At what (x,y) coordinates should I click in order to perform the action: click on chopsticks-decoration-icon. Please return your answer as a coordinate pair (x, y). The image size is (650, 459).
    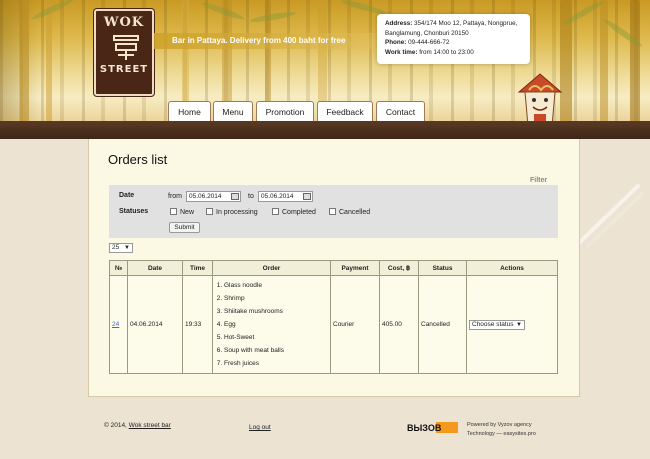
    Looking at the image, I should click on (611, 216).